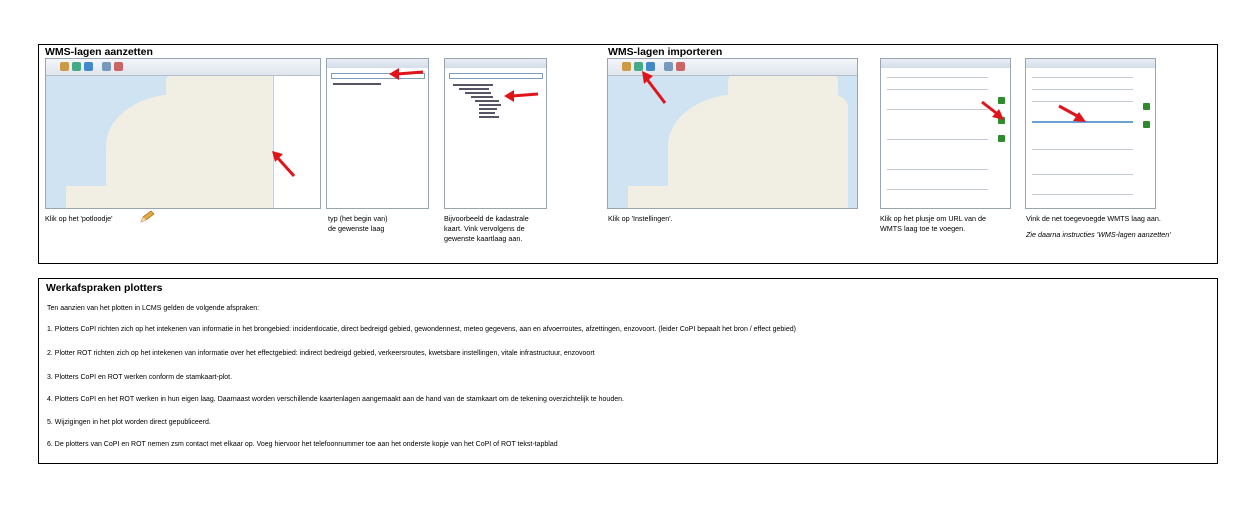  I want to click on caption-line: WMTS laag toe te voegen., so click(923, 228).